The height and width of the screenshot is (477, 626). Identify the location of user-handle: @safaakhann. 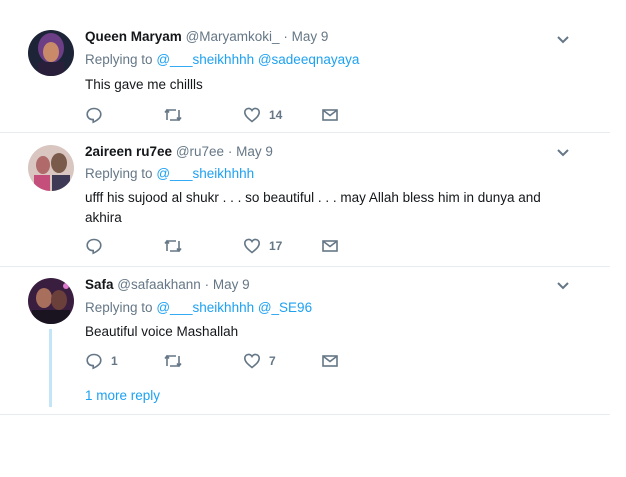
(159, 284).